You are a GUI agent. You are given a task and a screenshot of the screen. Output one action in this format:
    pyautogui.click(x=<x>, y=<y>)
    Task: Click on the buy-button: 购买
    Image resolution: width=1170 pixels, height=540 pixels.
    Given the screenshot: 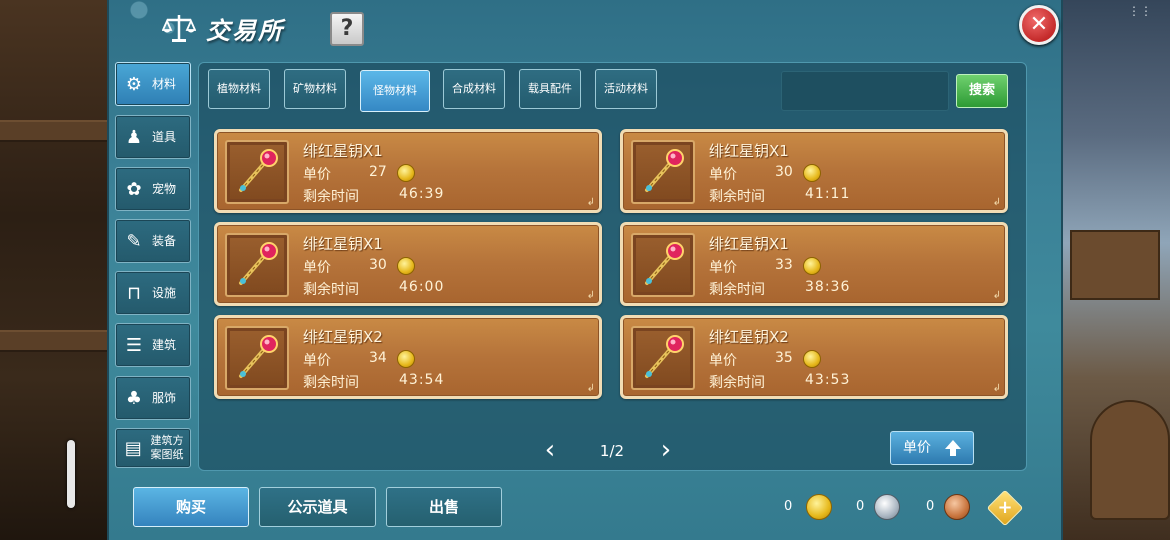 What is the action you would take?
    pyautogui.click(x=191, y=507)
    